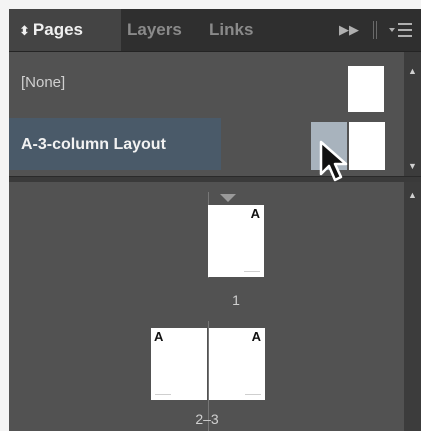 The height and width of the screenshot is (431, 421). I want to click on master-thumbnail-right-page, so click(367, 146).